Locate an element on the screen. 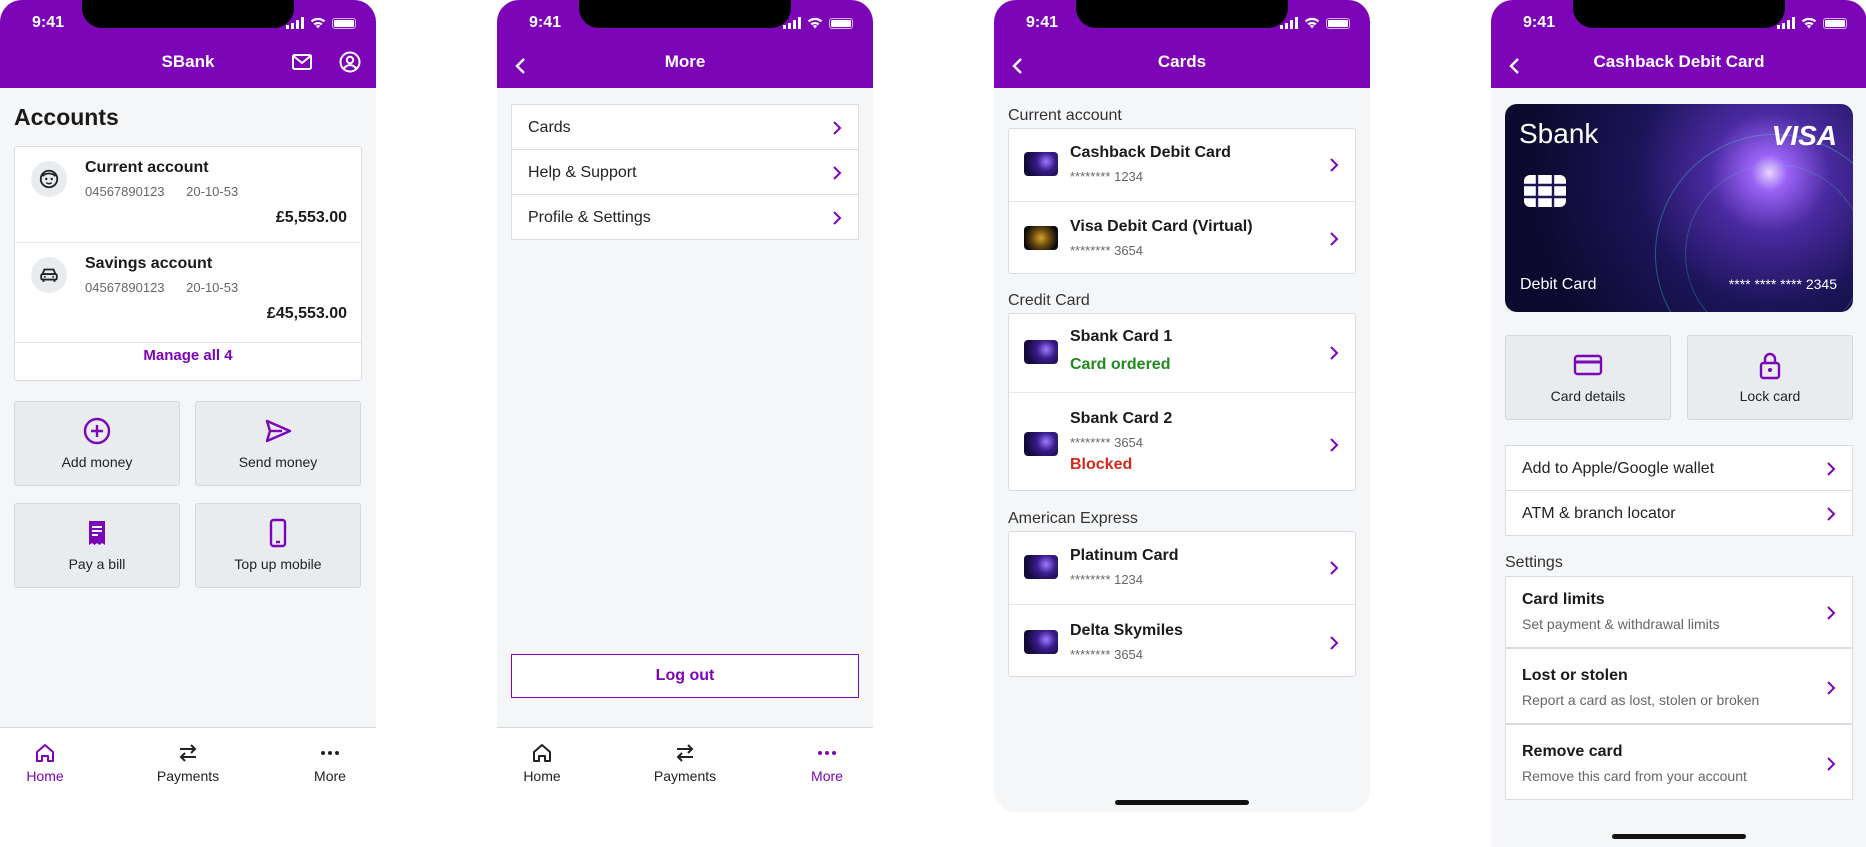  menu-item-profile-settings: Profile & Settings is located at coordinates (685, 217).